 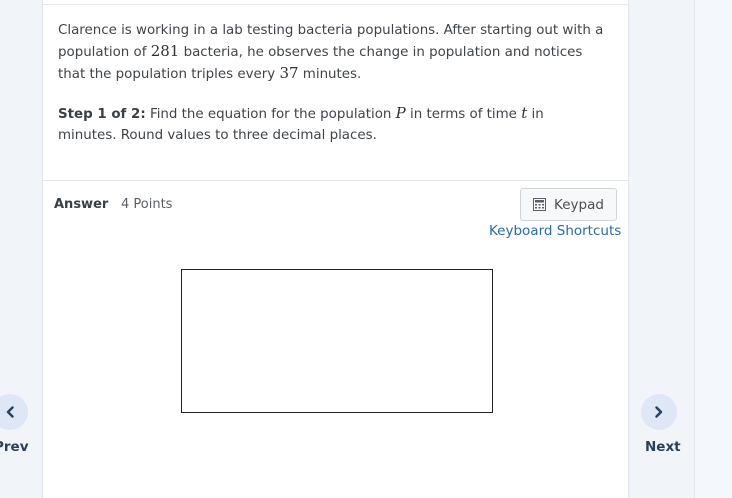 I want to click on initial-population-value: 281, so click(x=165, y=51).